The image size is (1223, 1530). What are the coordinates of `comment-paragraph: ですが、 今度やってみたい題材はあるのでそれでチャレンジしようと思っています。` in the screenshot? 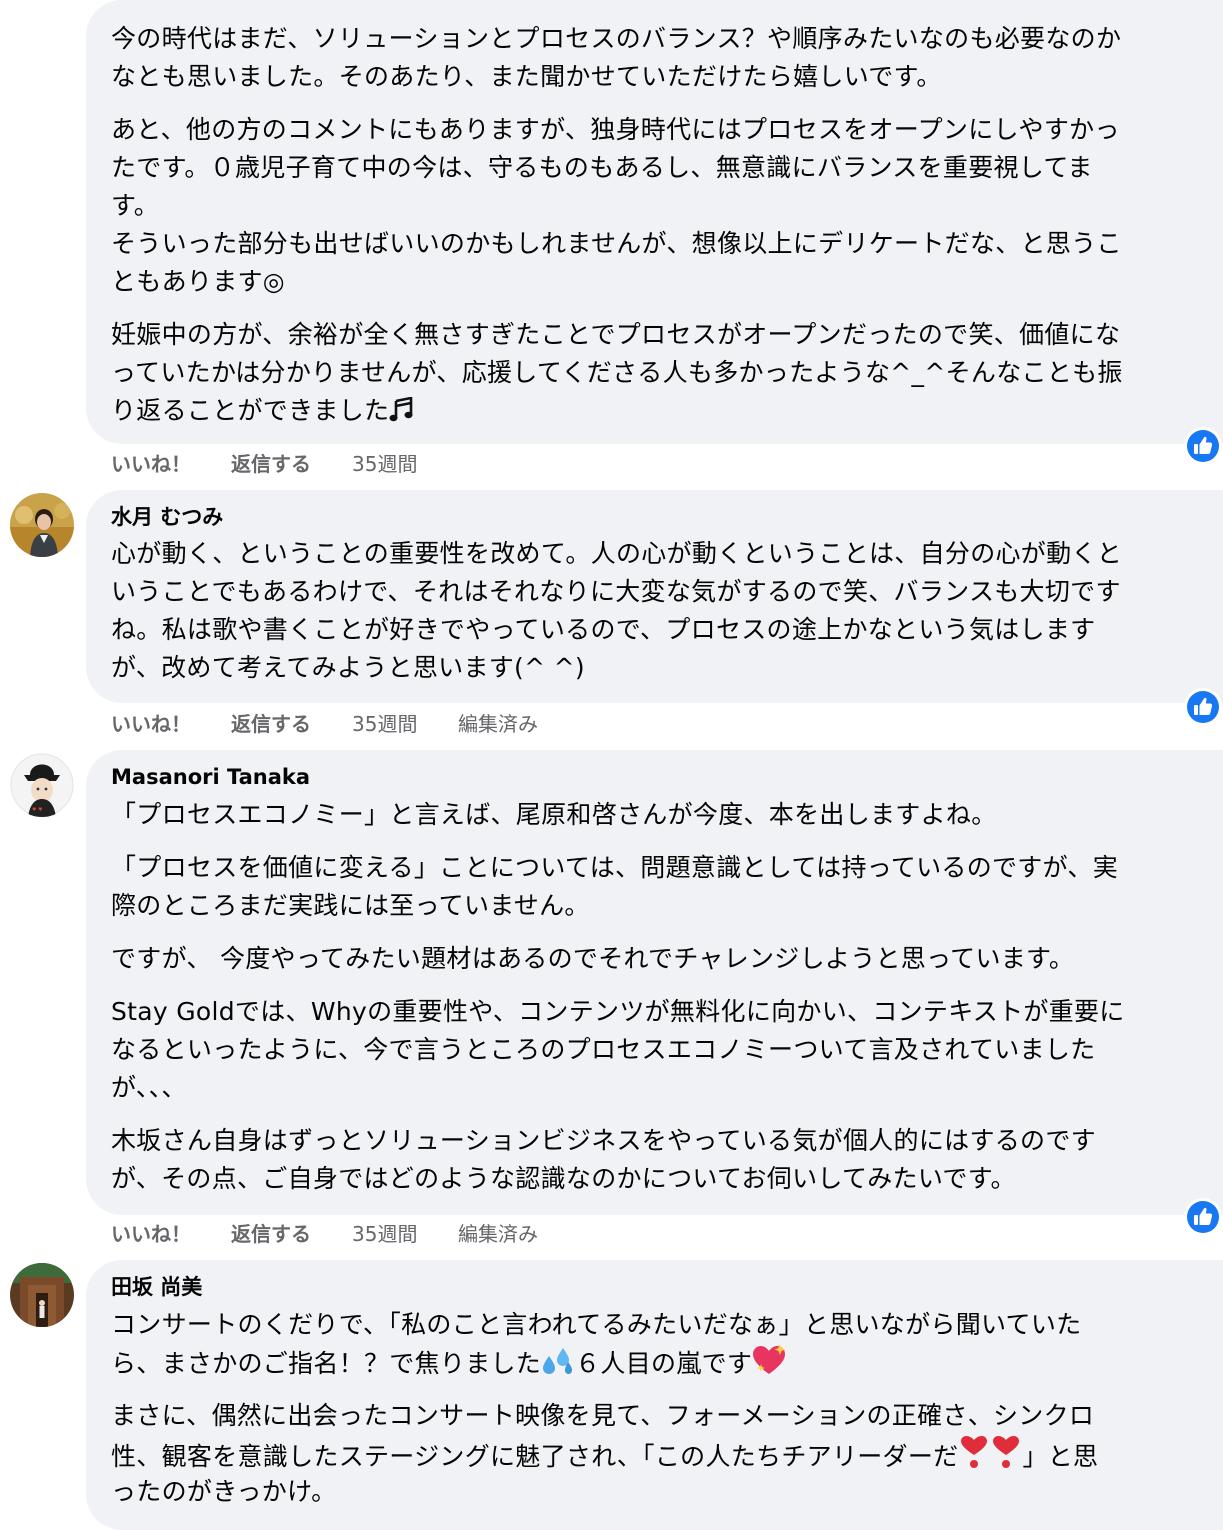 It's located at (667, 959).